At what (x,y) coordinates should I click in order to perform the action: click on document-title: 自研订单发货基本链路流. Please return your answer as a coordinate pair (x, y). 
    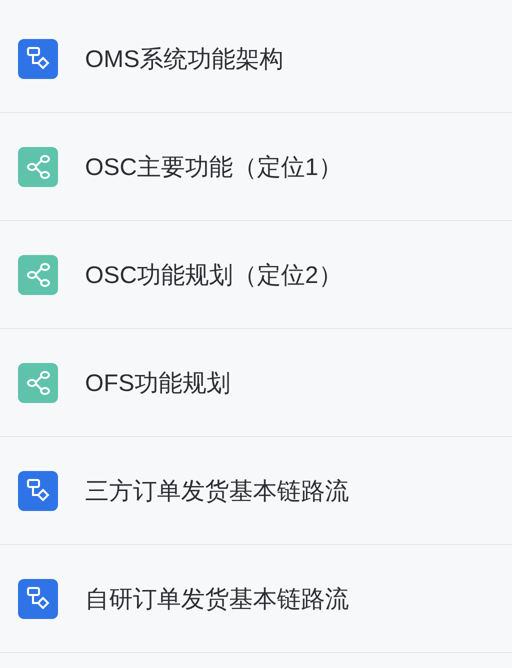
    Looking at the image, I should click on (217, 599).